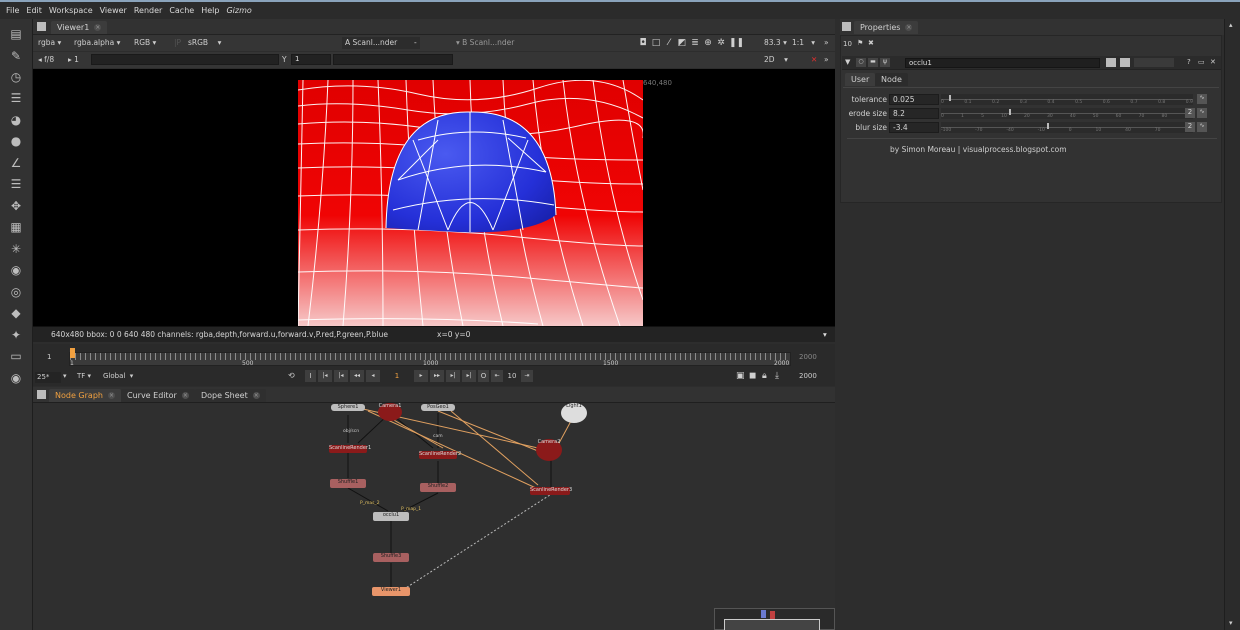 The height and width of the screenshot is (630, 1240). What do you see at coordinates (390, 412) in the screenshot?
I see `node-camera1: Camera1` at bounding box center [390, 412].